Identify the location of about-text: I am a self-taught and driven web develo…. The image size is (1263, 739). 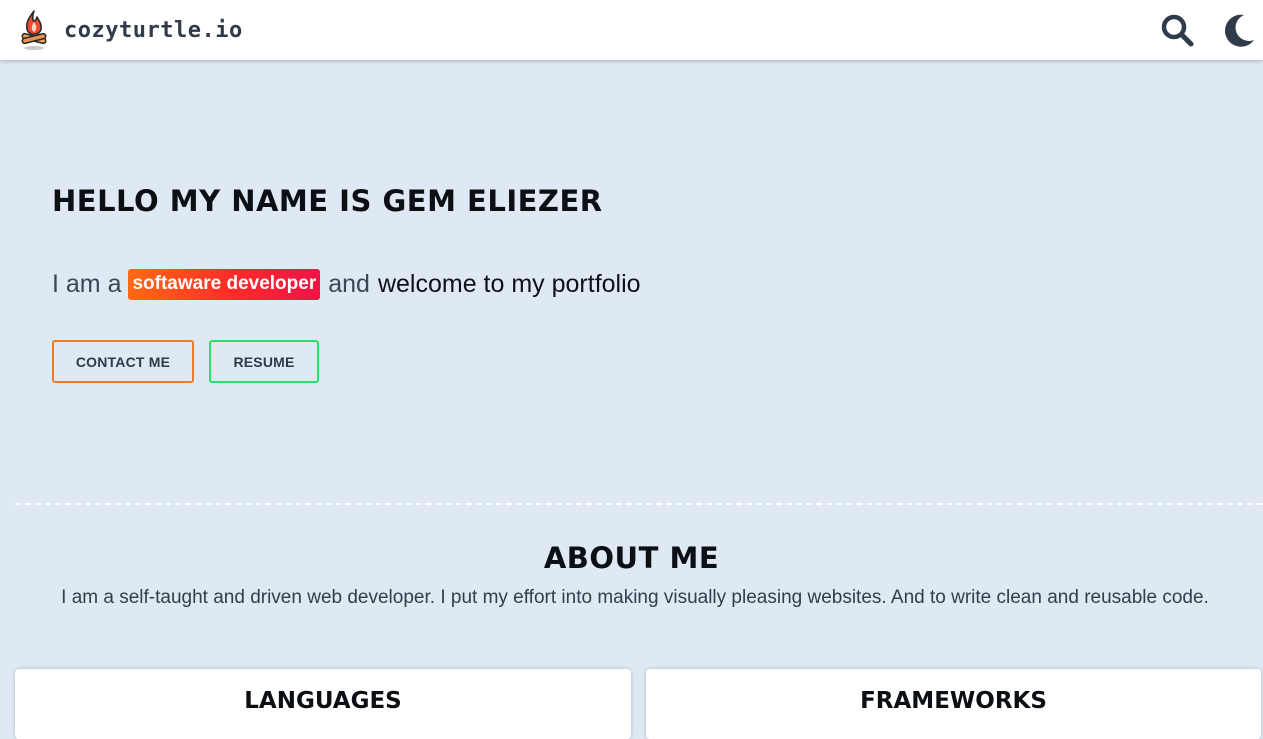
(635, 597).